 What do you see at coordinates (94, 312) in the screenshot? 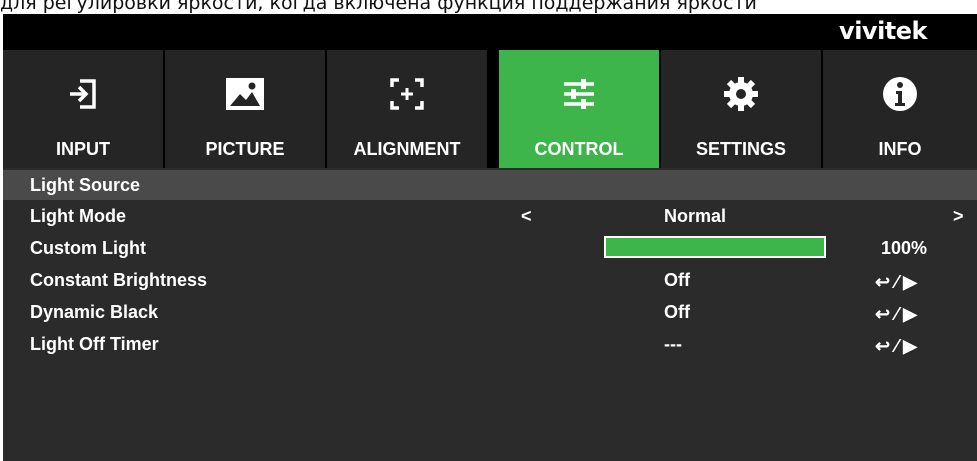
I see `row-label: Dynamic Black` at bounding box center [94, 312].